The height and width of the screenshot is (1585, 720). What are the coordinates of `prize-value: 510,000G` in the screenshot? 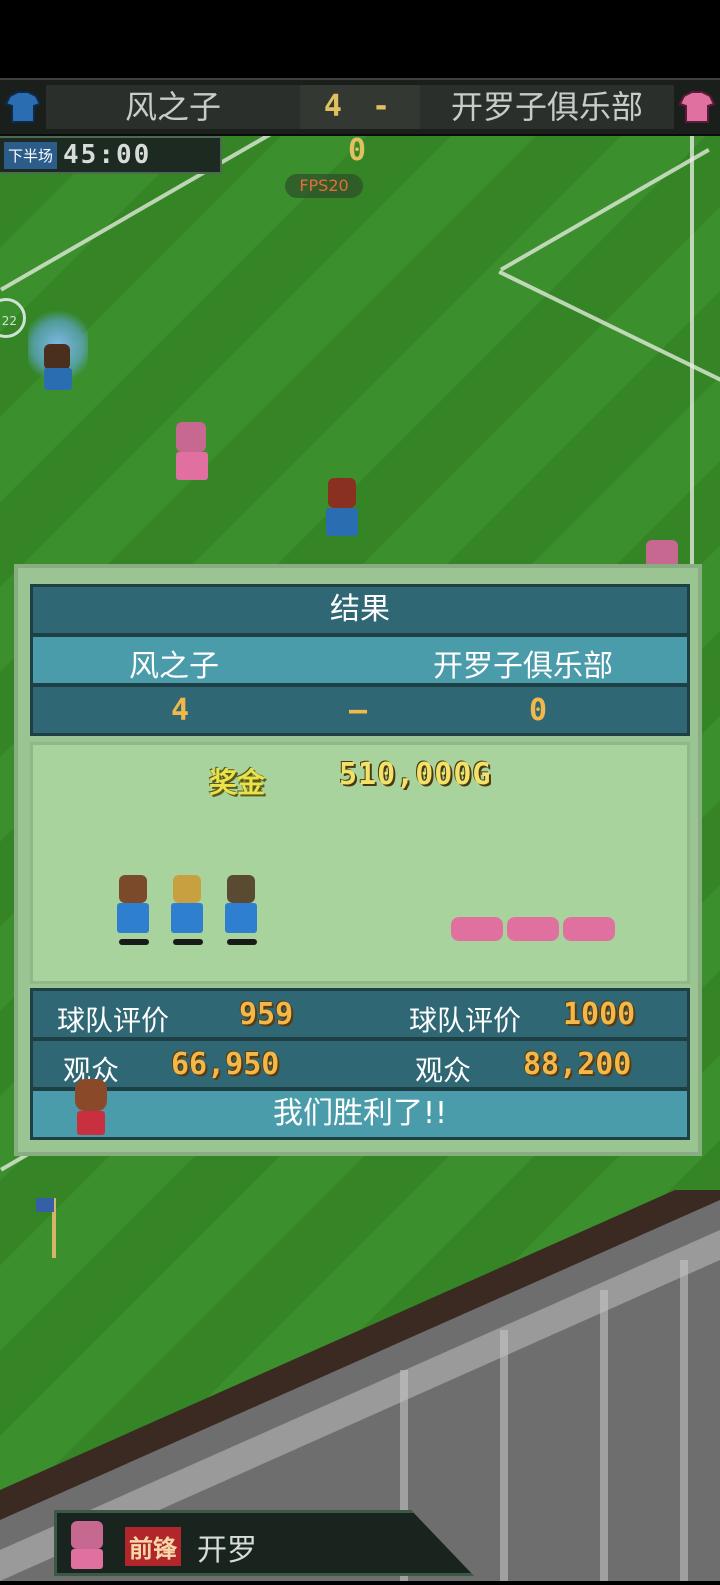 It's located at (415, 774).